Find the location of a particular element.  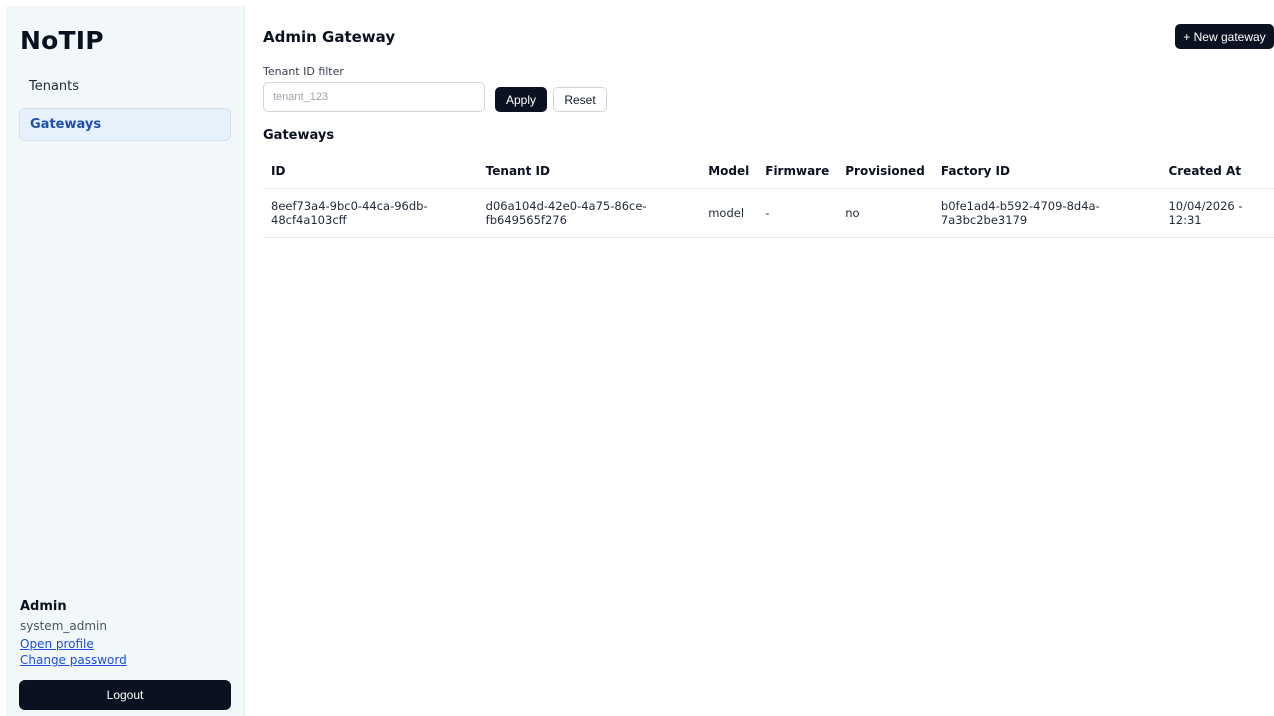

column-header-factory-id: Factory ID is located at coordinates (1046, 172).